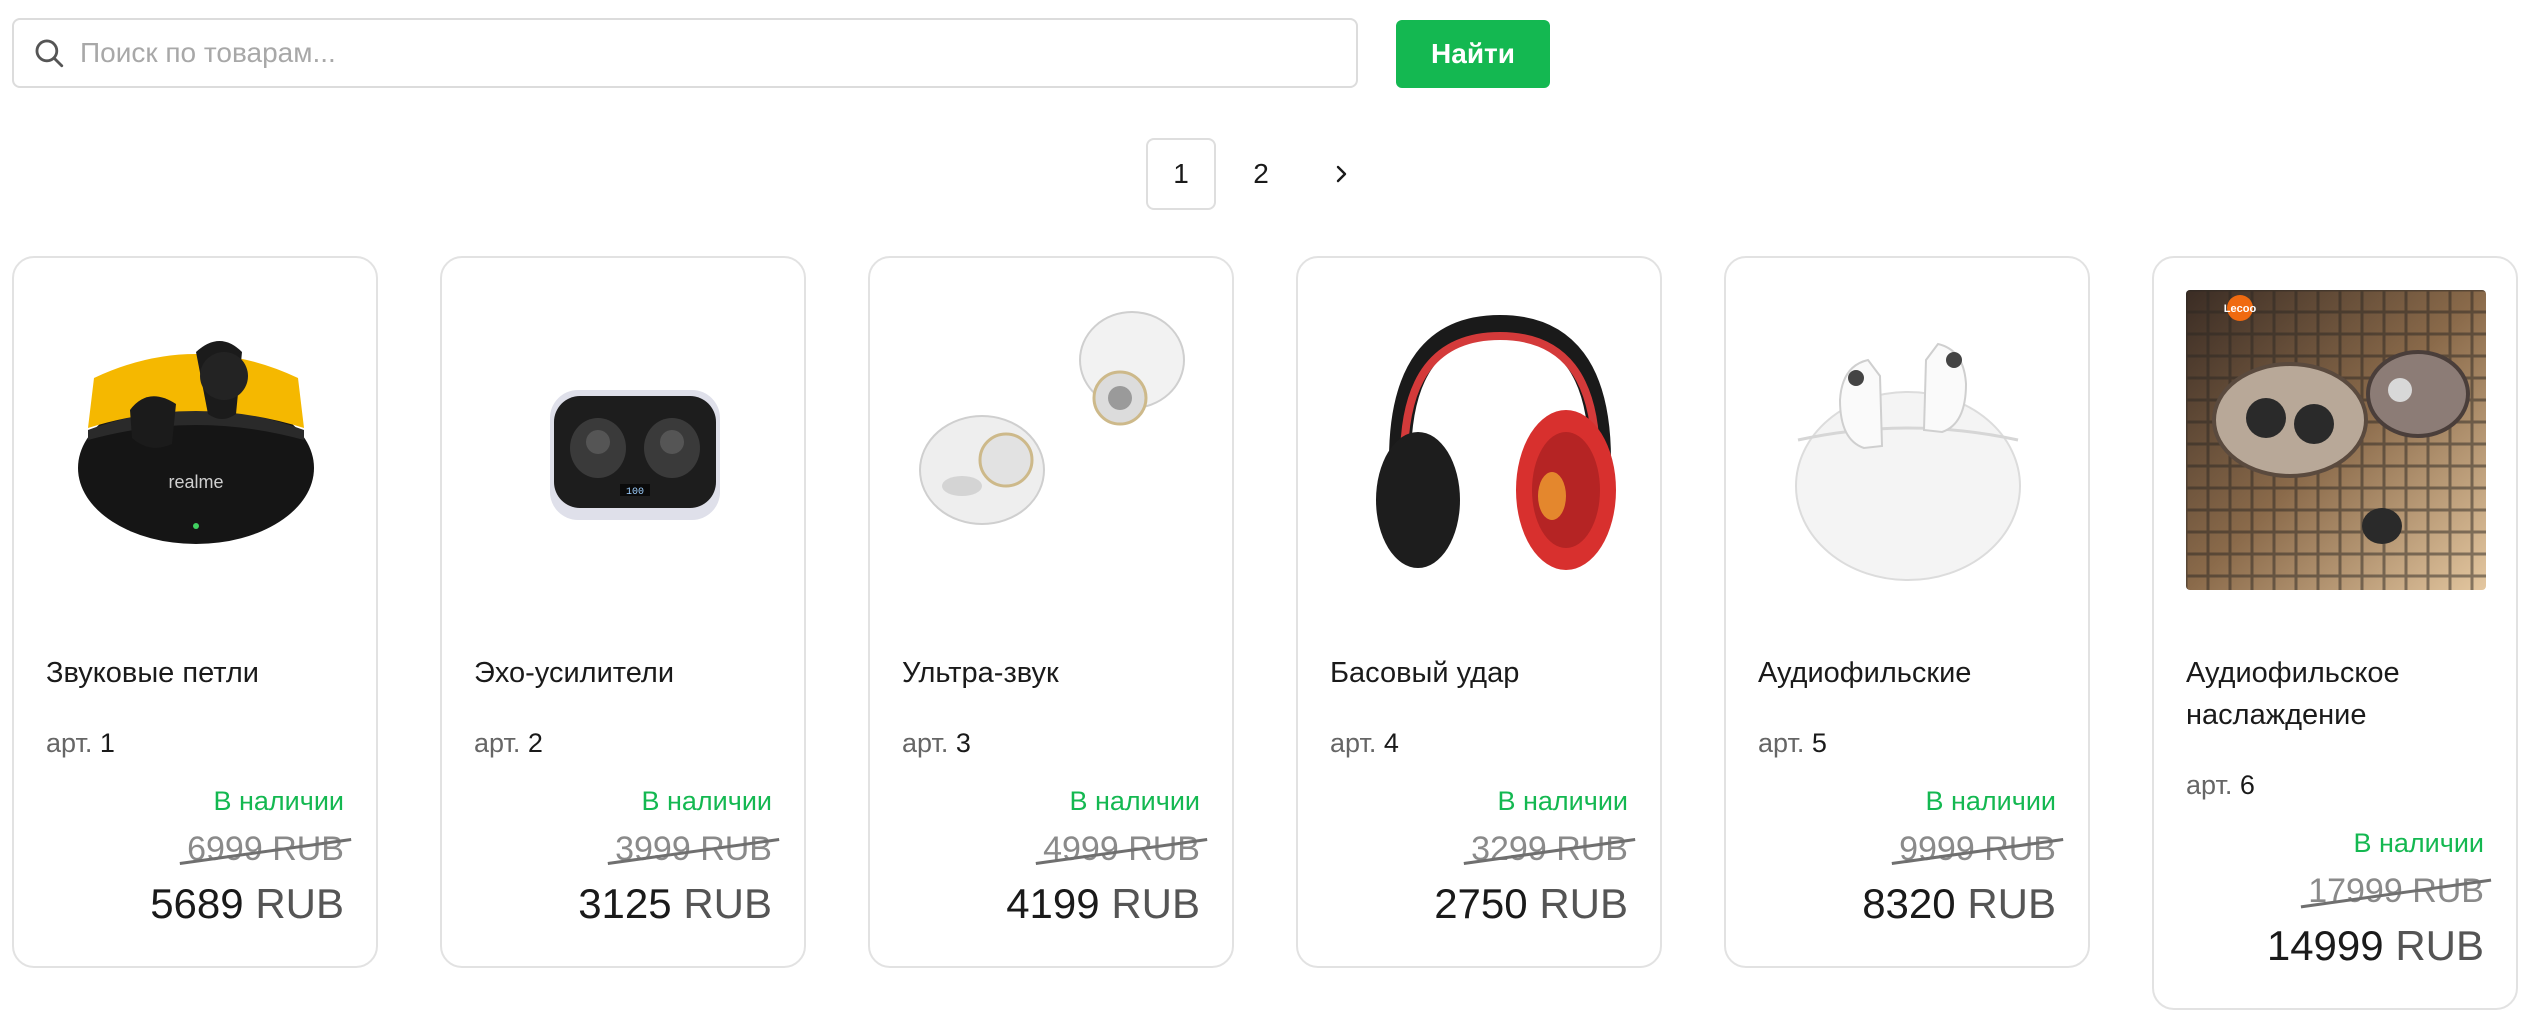 The image size is (2526, 1024). I want to click on current-price: 14999 RUB, so click(2375, 946).